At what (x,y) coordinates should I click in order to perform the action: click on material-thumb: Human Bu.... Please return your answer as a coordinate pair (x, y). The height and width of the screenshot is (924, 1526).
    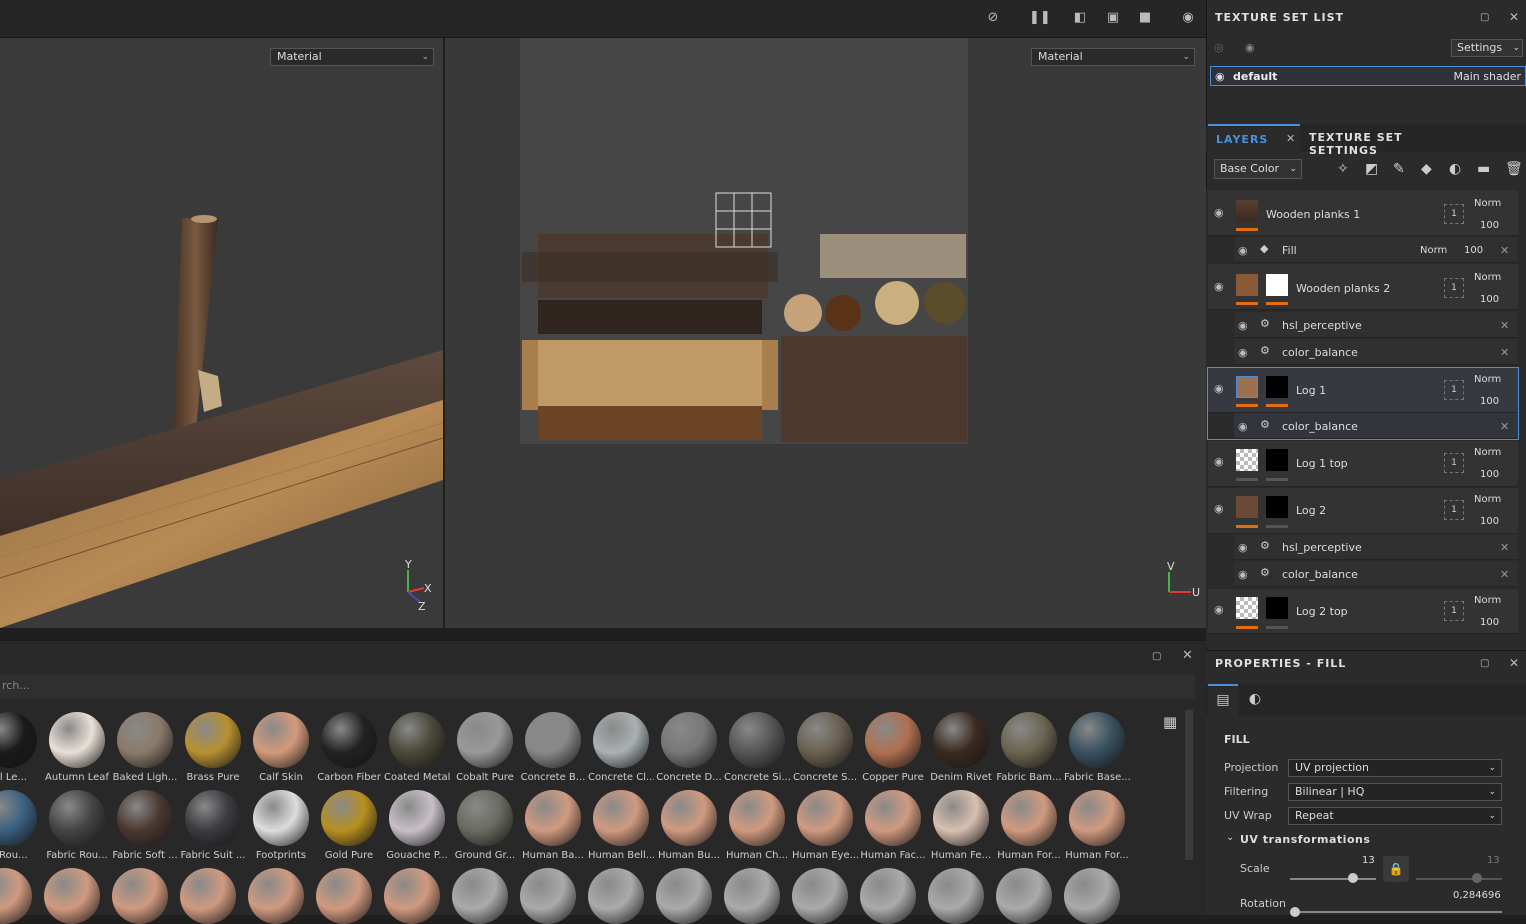
    Looking at the image, I should click on (689, 826).